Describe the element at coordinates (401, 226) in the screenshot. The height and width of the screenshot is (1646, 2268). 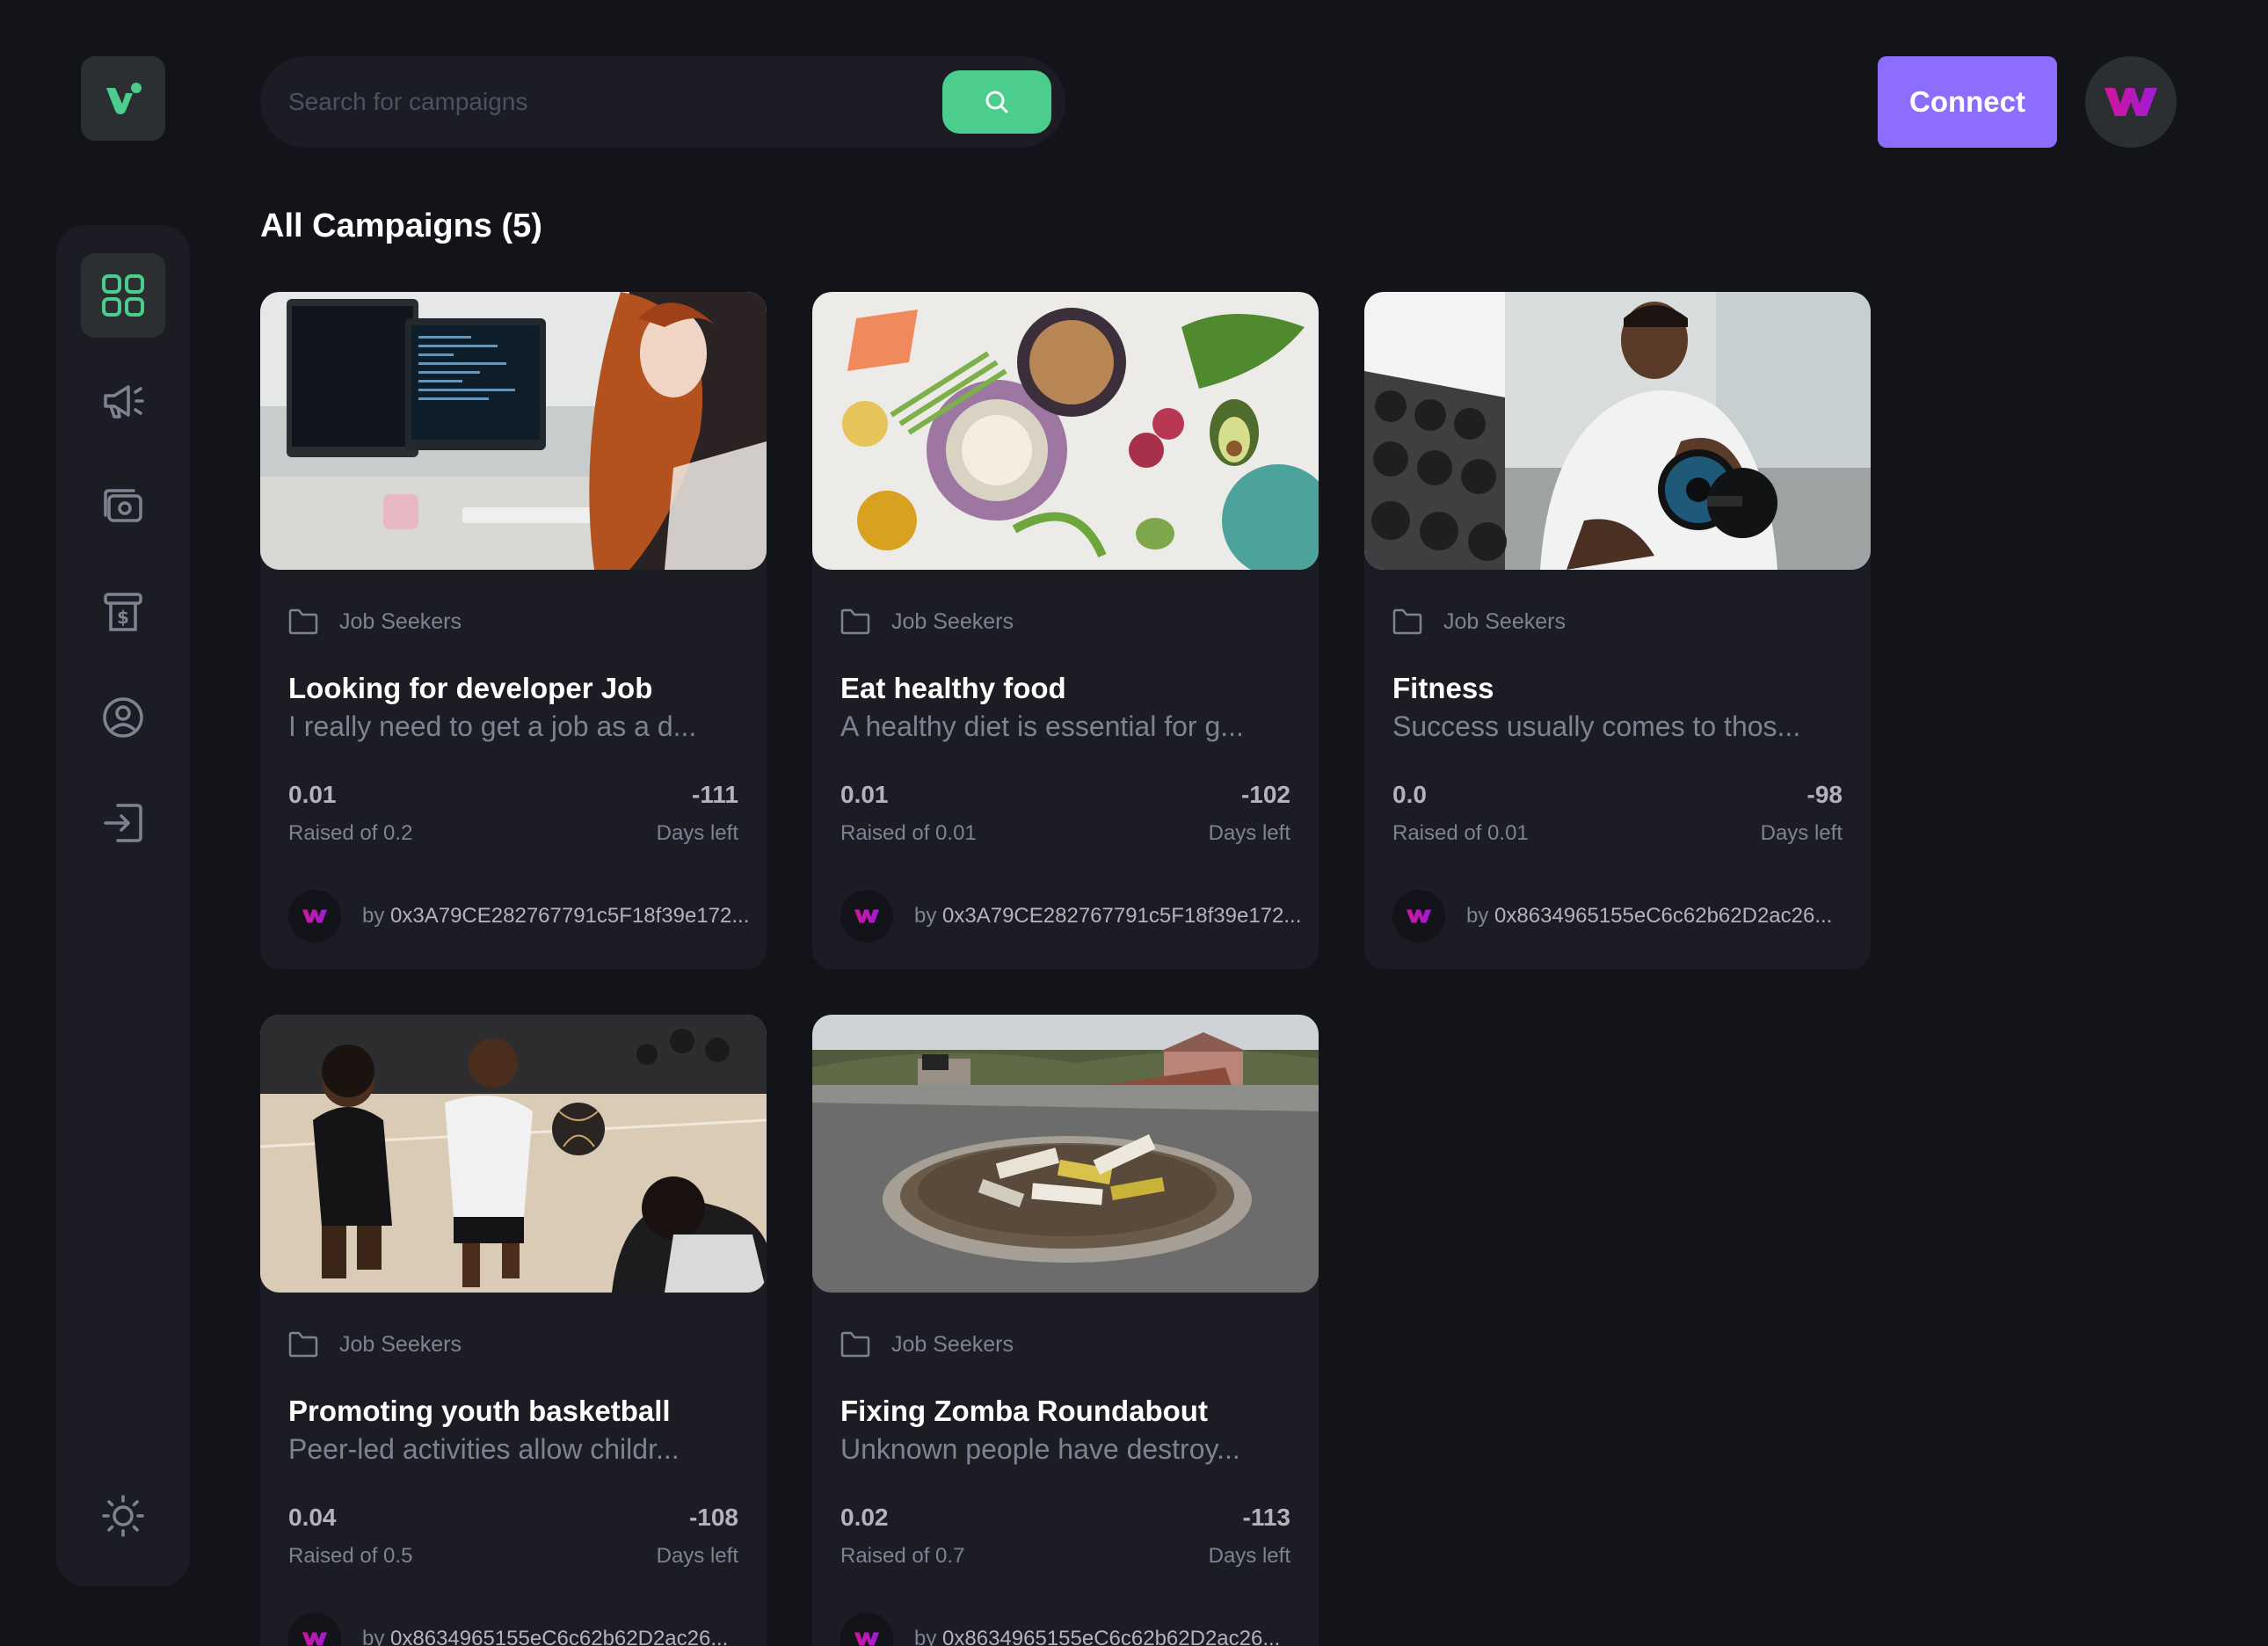
I see `page-title: All Campaigns (5)` at that location.